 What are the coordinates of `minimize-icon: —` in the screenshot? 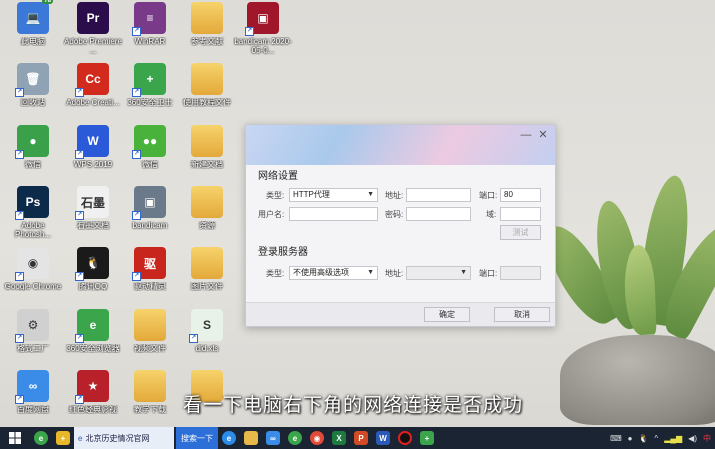 It's located at (526, 135).